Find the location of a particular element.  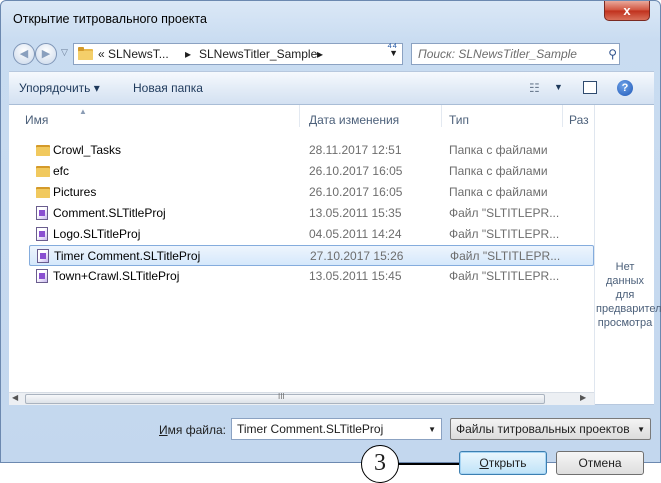

file-date: 04.05.2011 14:24 is located at coordinates (355, 234).